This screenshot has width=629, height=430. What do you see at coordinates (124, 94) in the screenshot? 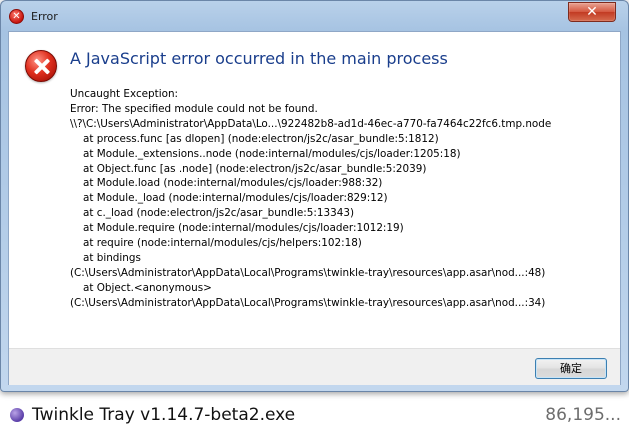
I see `error-message-line: Uncaught Exception:` at bounding box center [124, 94].